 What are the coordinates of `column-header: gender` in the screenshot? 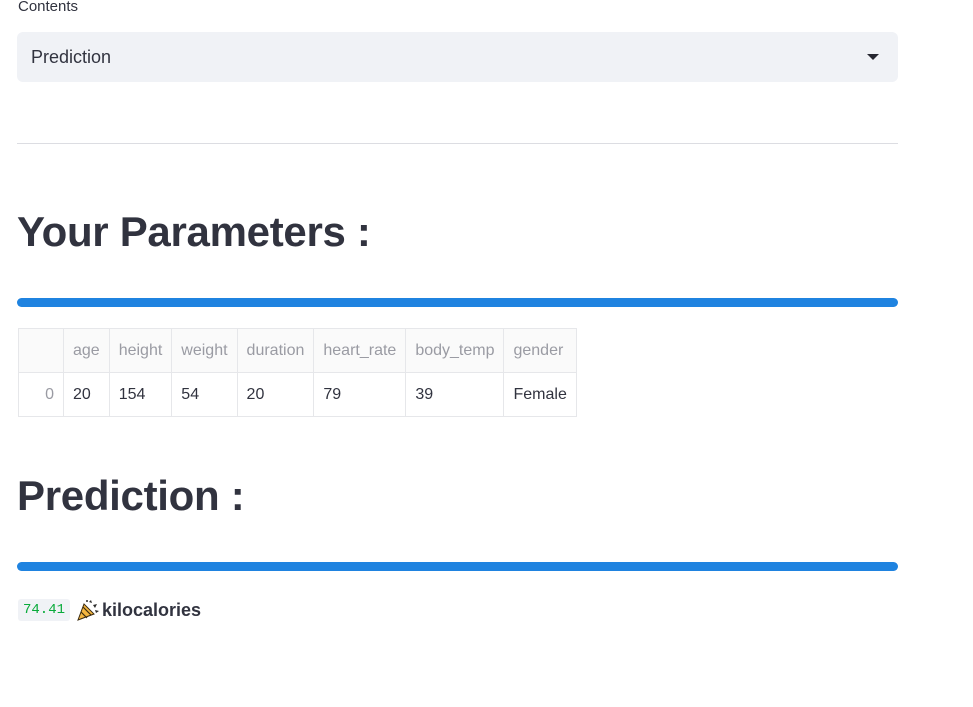 It's located at (540, 350).